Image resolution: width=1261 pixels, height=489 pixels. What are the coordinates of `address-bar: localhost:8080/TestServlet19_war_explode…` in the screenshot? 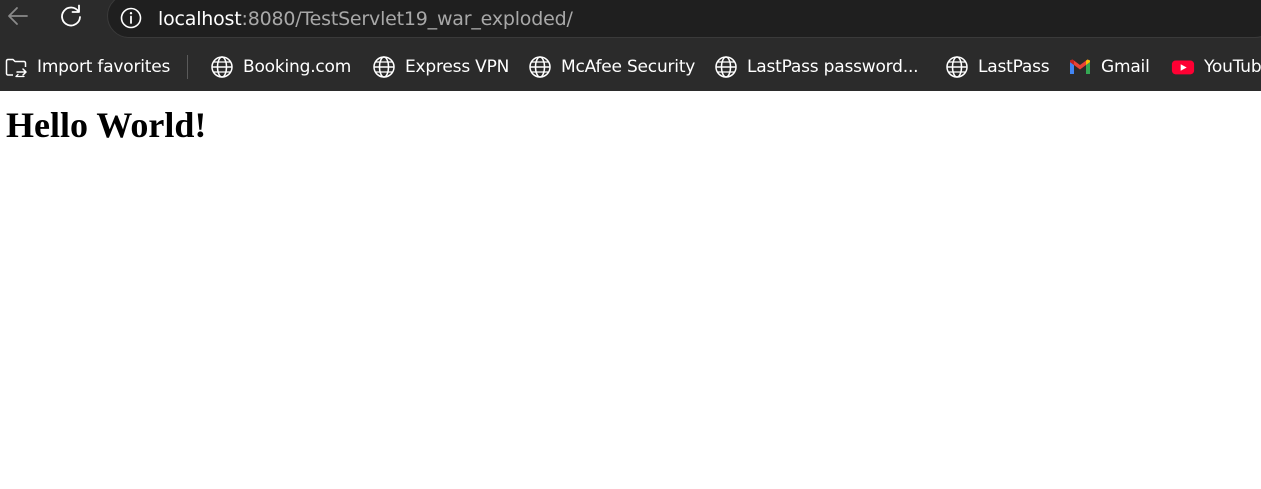 It's located at (684, 19).